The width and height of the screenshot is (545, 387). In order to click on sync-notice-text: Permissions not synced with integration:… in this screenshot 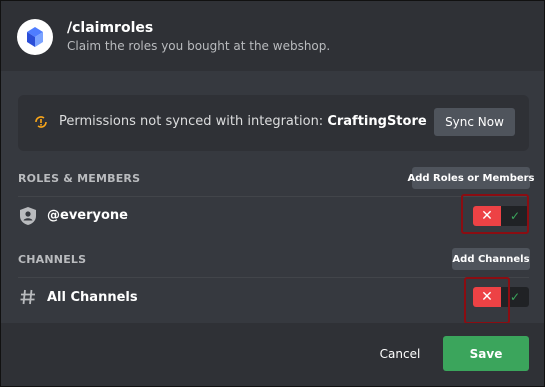, I will do `click(243, 121)`.